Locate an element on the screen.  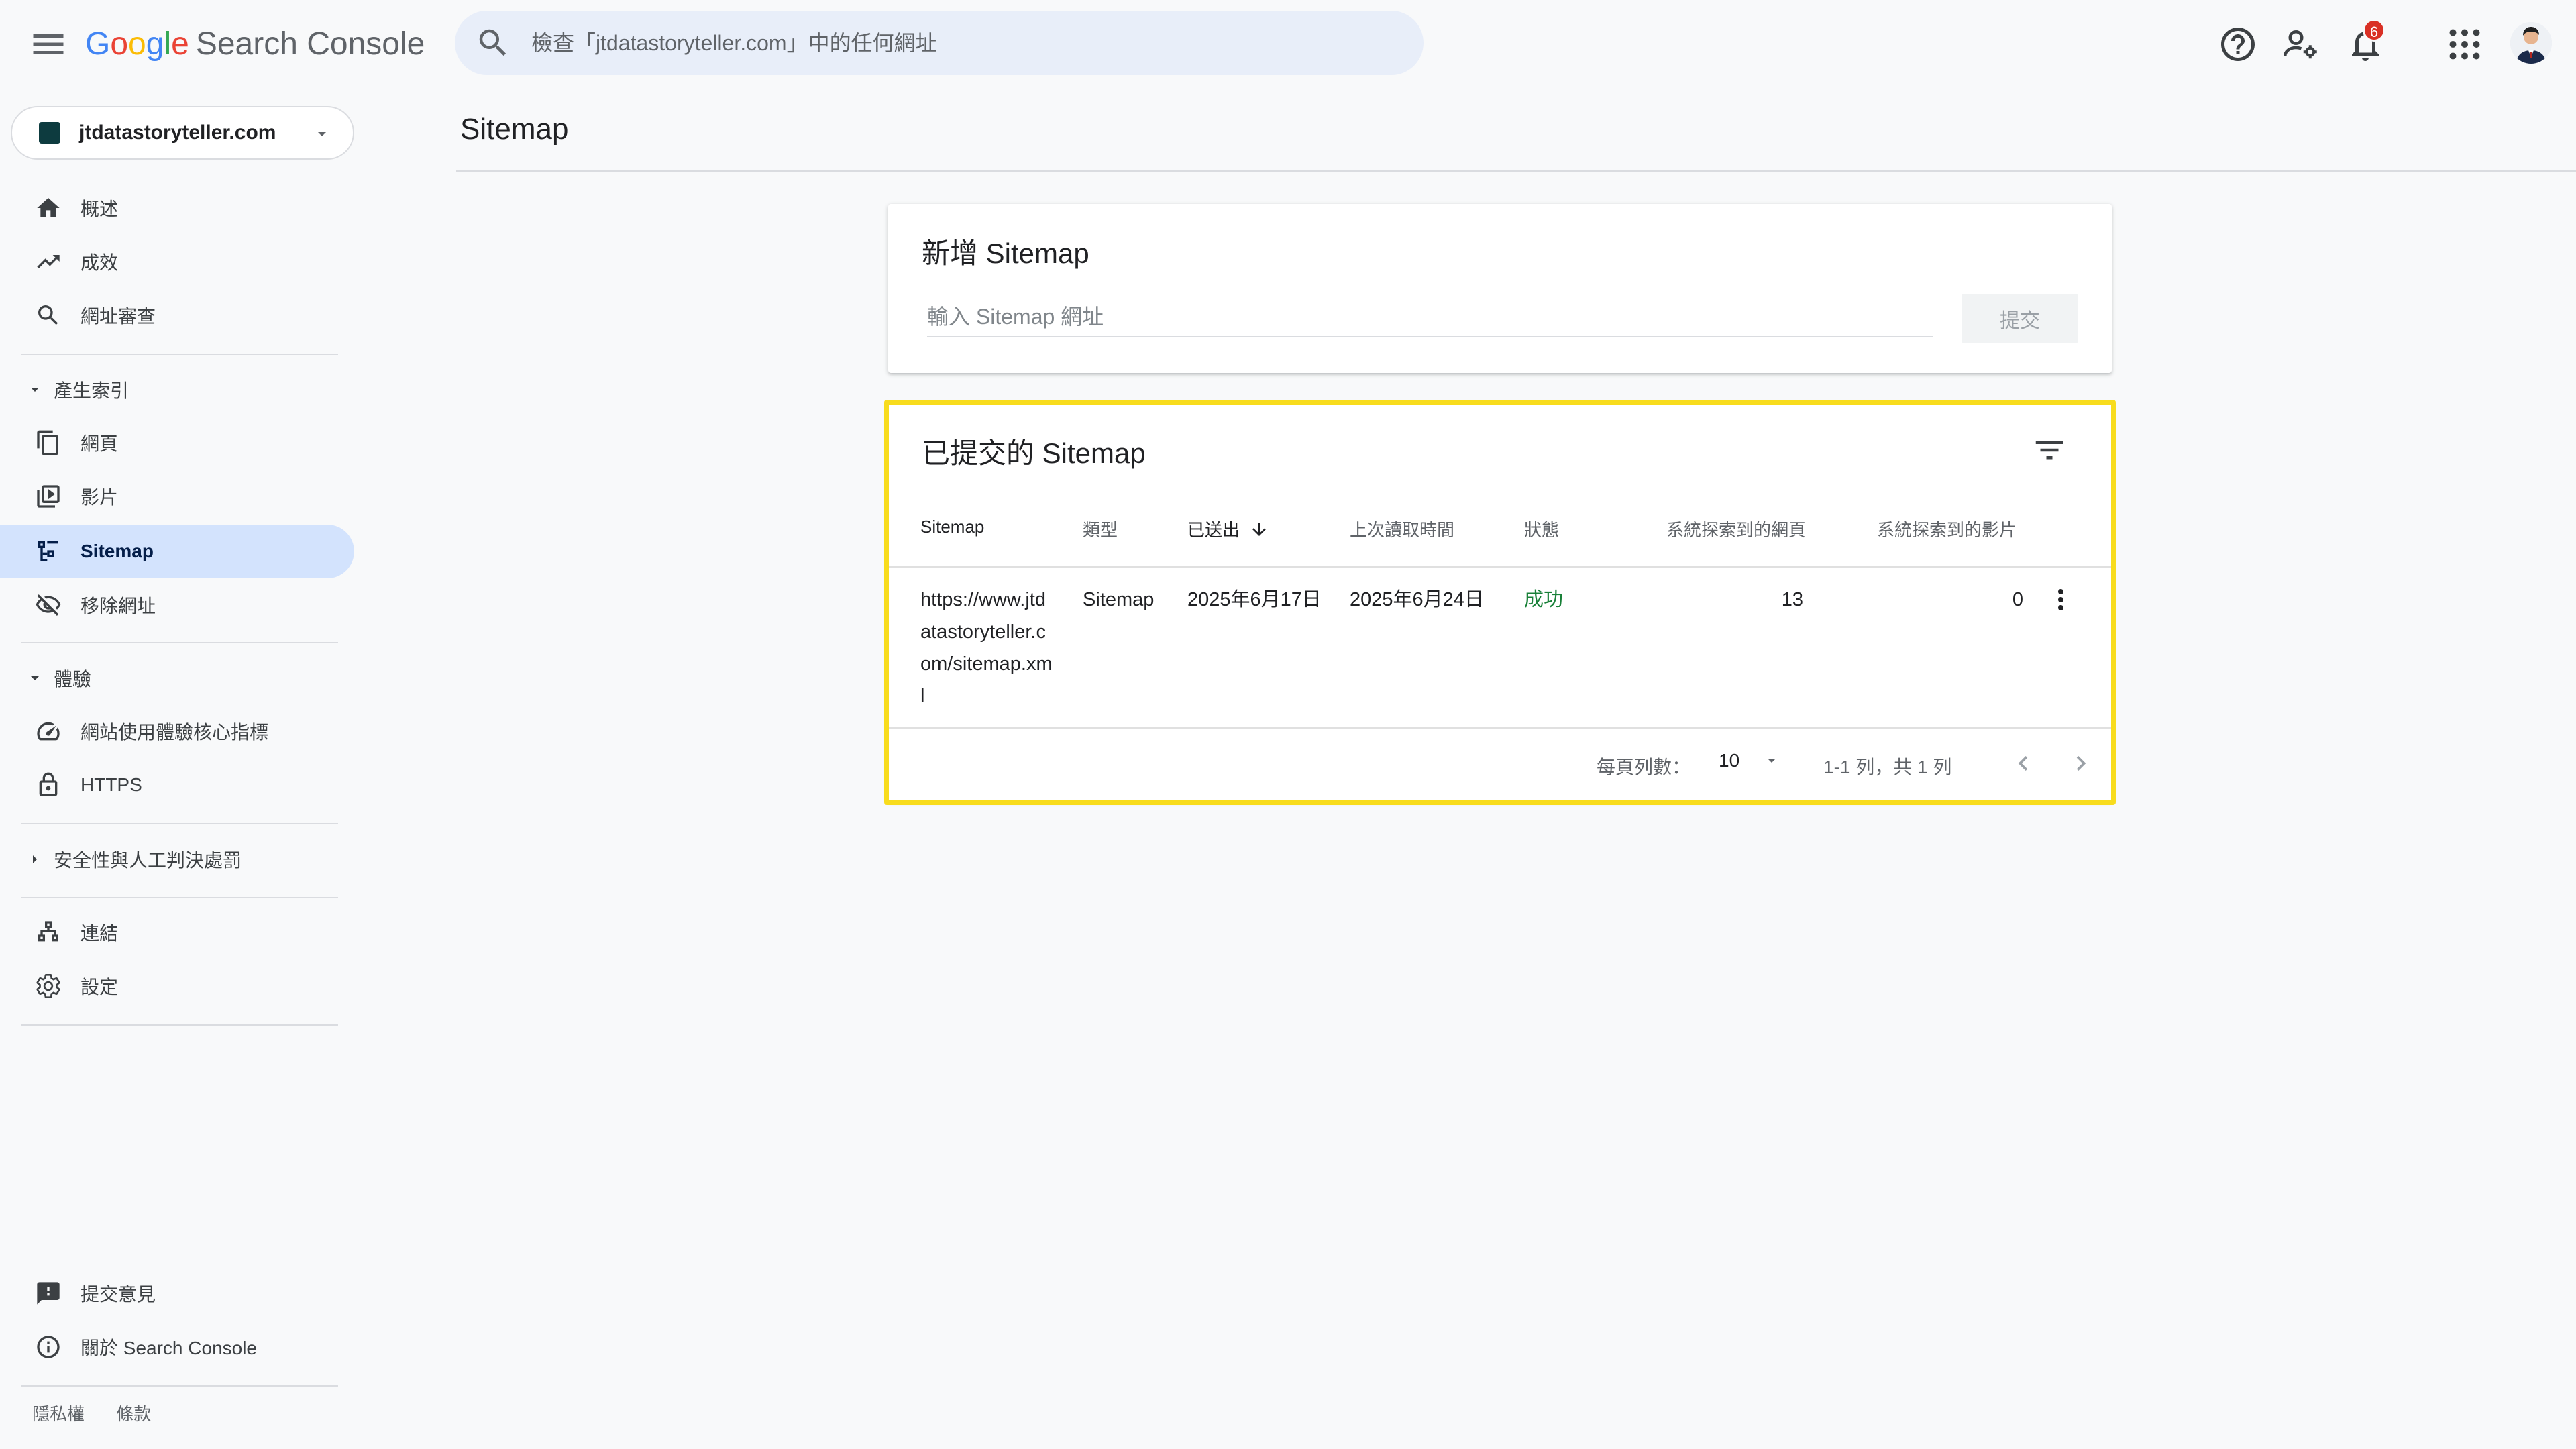
submit-button: 提交 is located at coordinates (2020, 318).